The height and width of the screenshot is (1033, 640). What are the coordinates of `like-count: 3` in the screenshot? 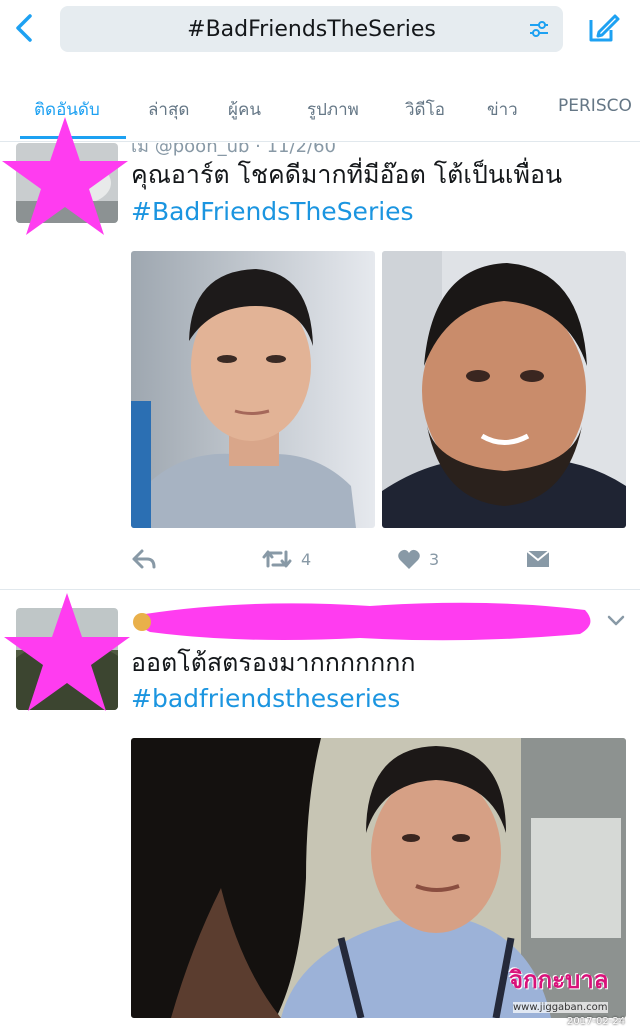 It's located at (434, 559).